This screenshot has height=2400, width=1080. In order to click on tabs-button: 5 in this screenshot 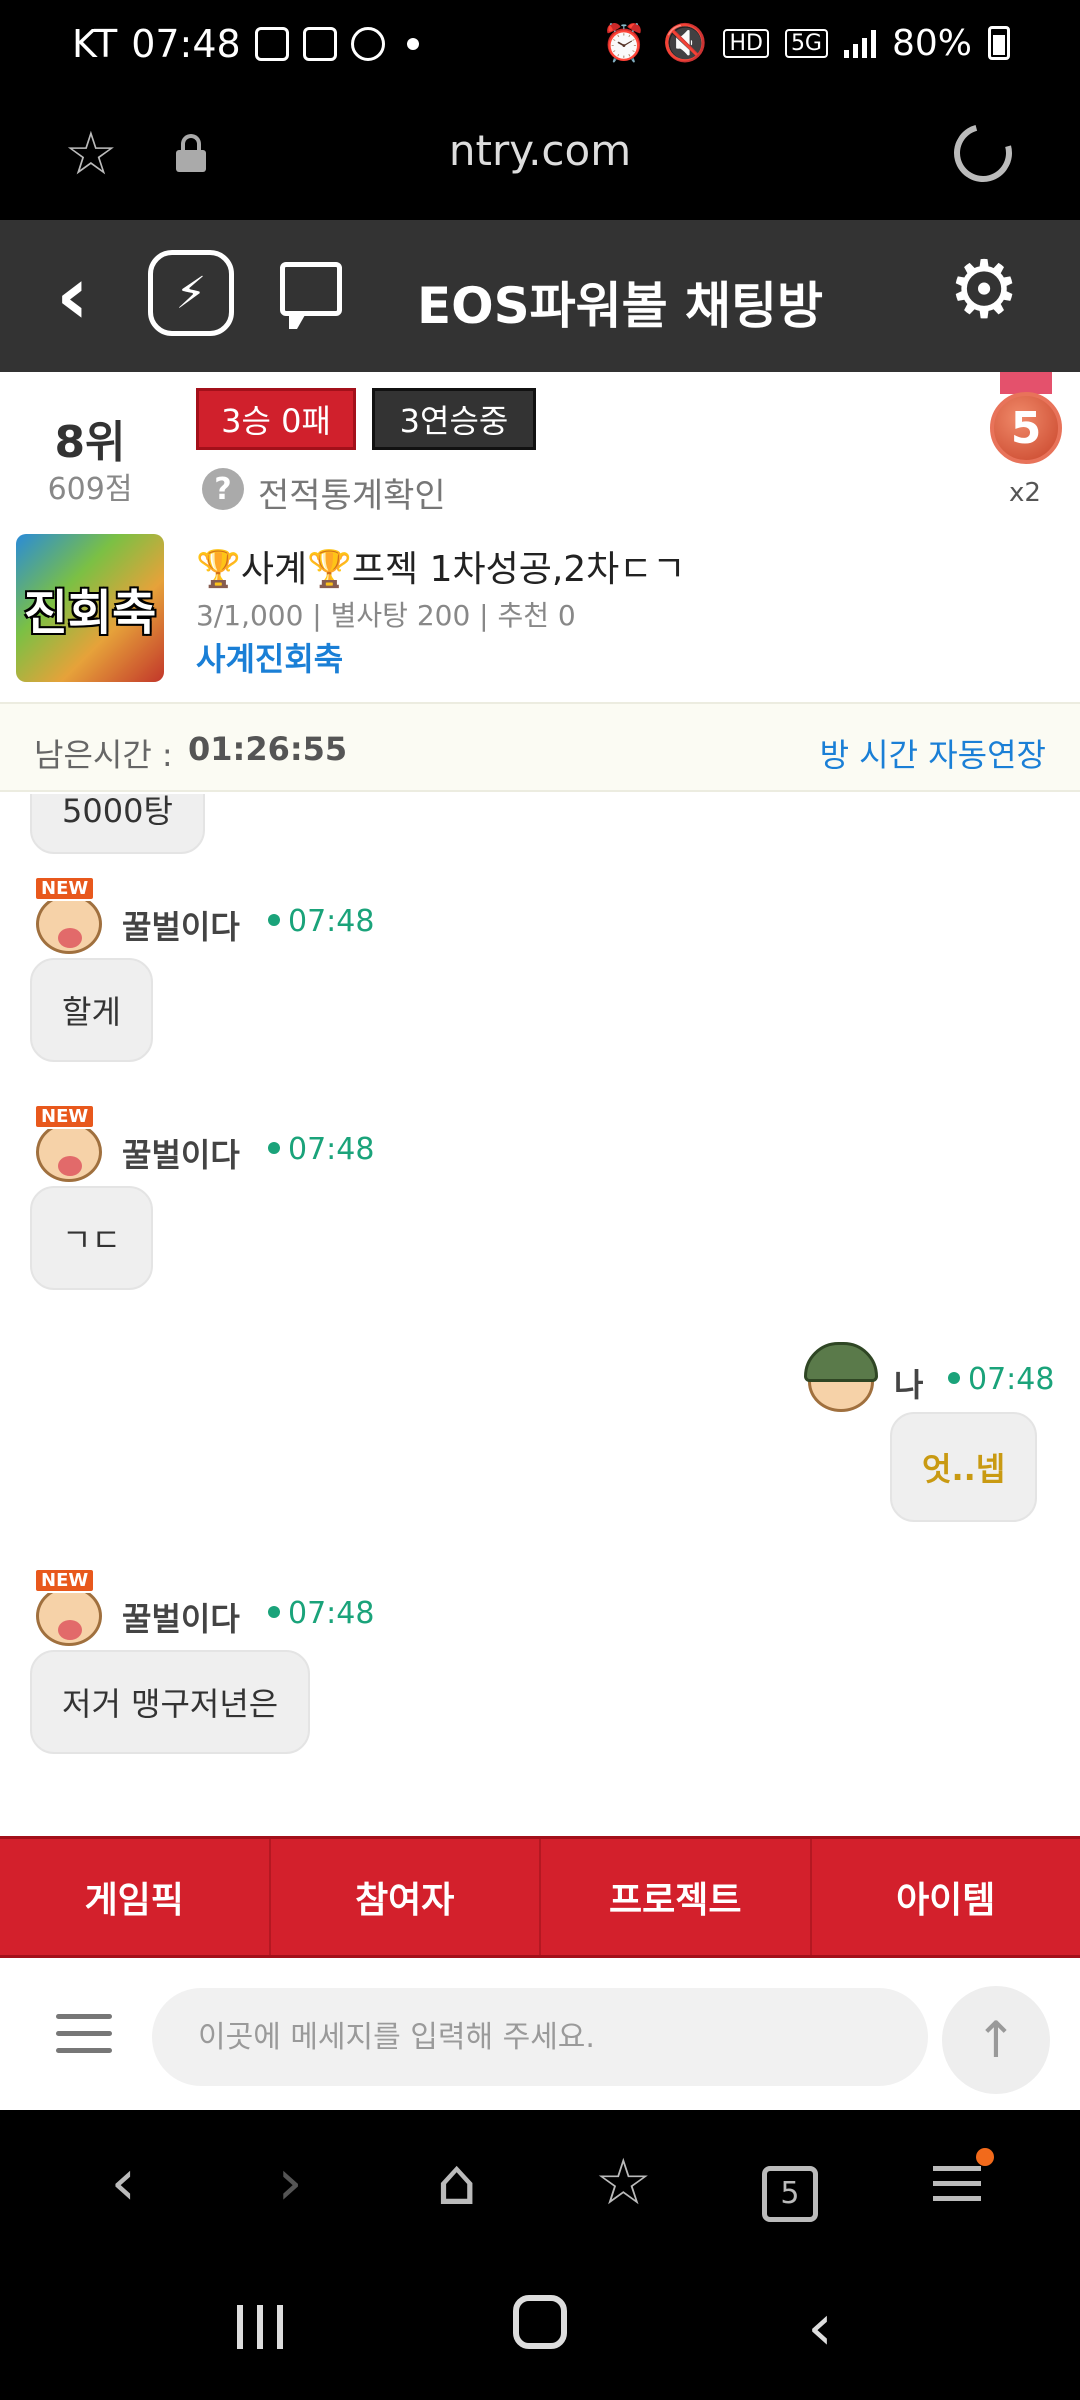, I will do `click(790, 2183)`.